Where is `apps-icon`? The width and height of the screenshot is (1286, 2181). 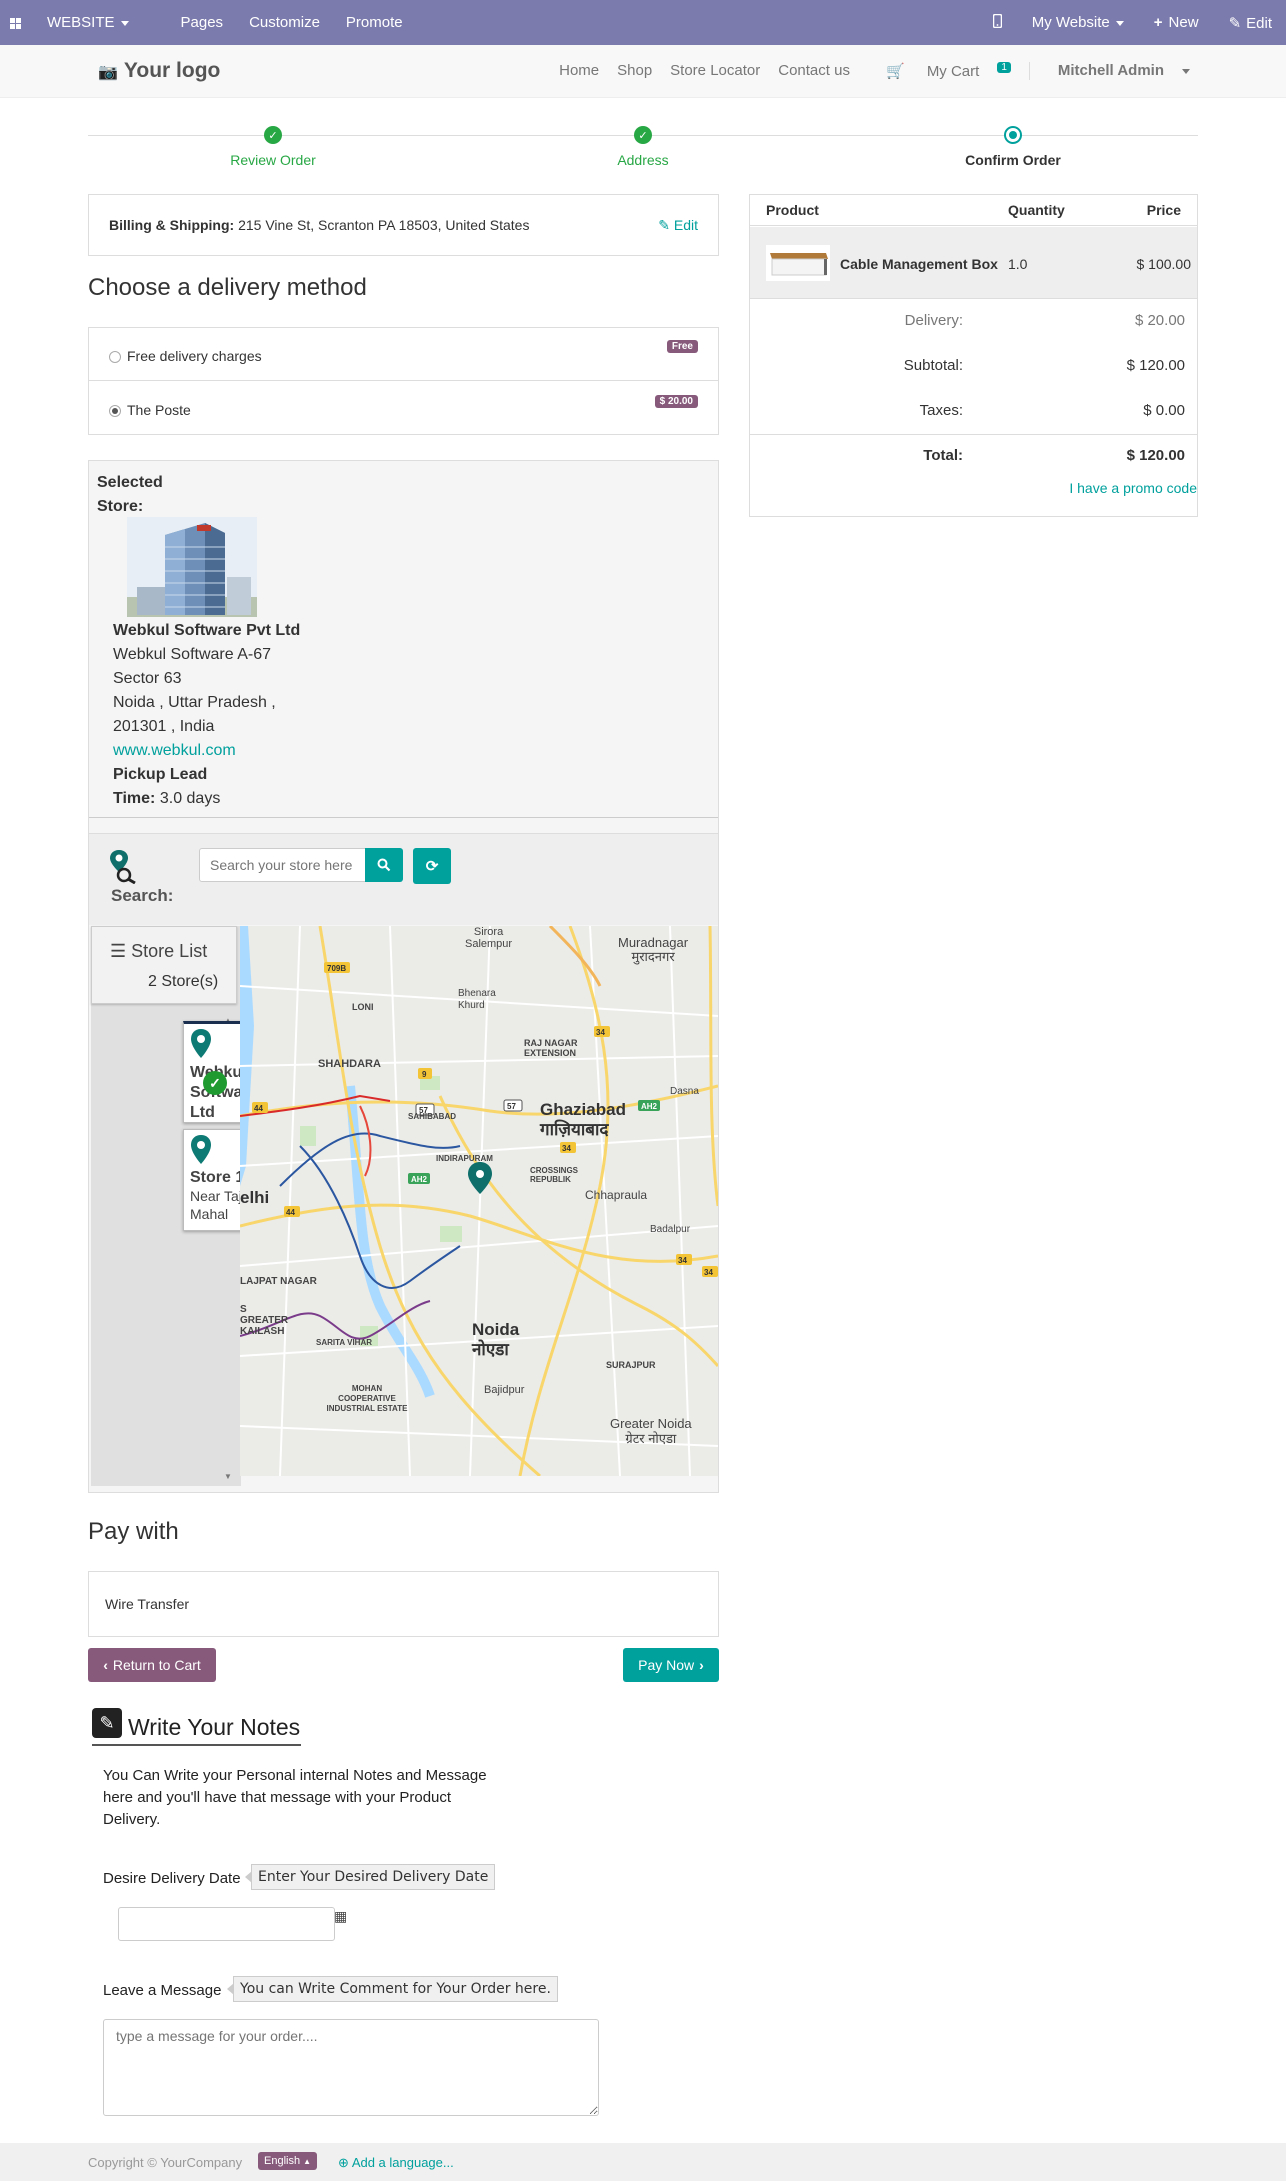 apps-icon is located at coordinates (15, 23).